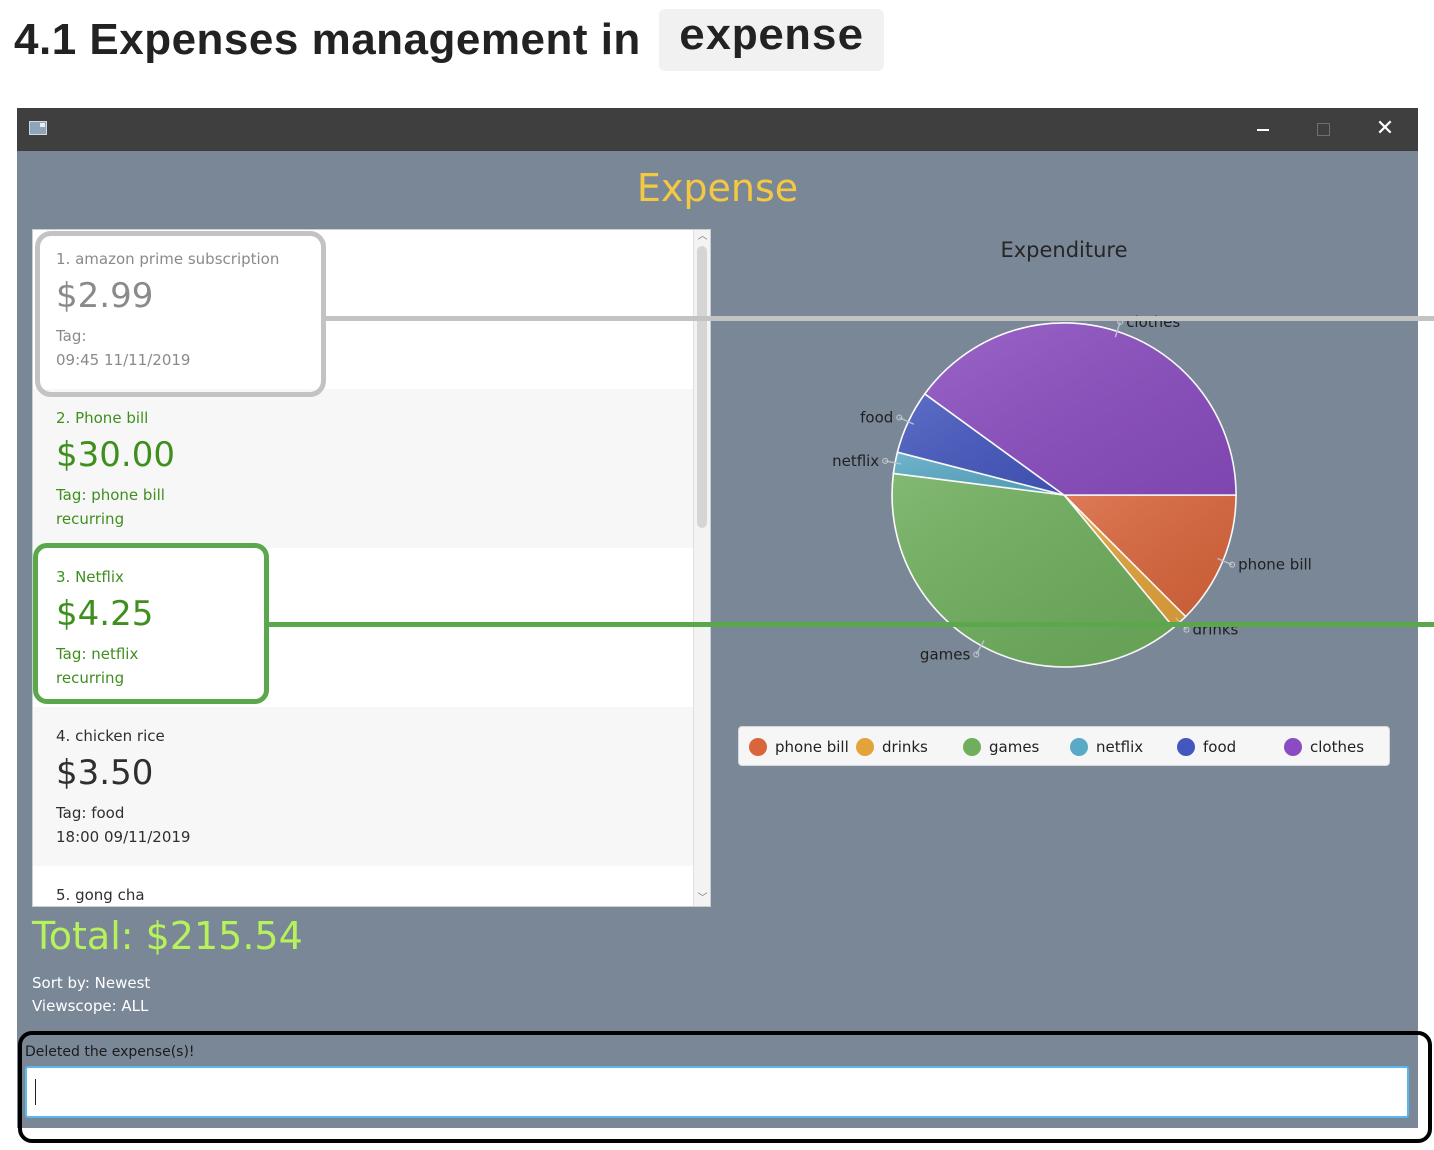 This screenshot has width=1434, height=1150. What do you see at coordinates (102, 418) in the screenshot?
I see `expense-name: 2. Phone bill` at bounding box center [102, 418].